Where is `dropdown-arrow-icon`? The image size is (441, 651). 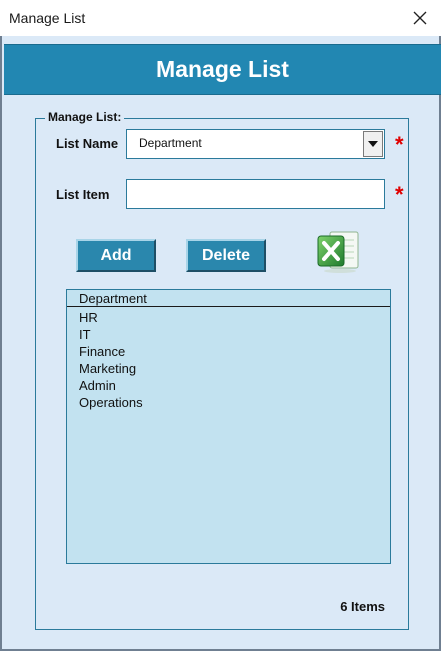
dropdown-arrow-icon is located at coordinates (373, 144).